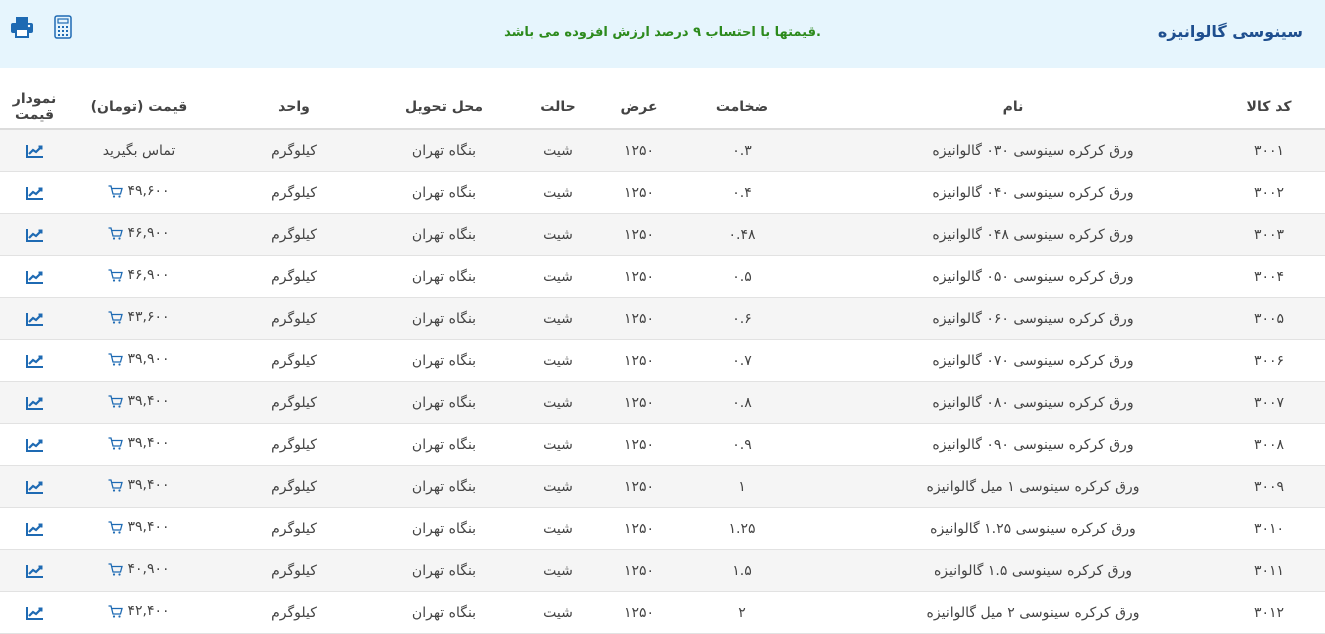  Describe the element at coordinates (1013, 360) in the screenshot. I see `cell-name: ورق کرکره سینوسی ۰۷۰ گالوانیزه` at that location.